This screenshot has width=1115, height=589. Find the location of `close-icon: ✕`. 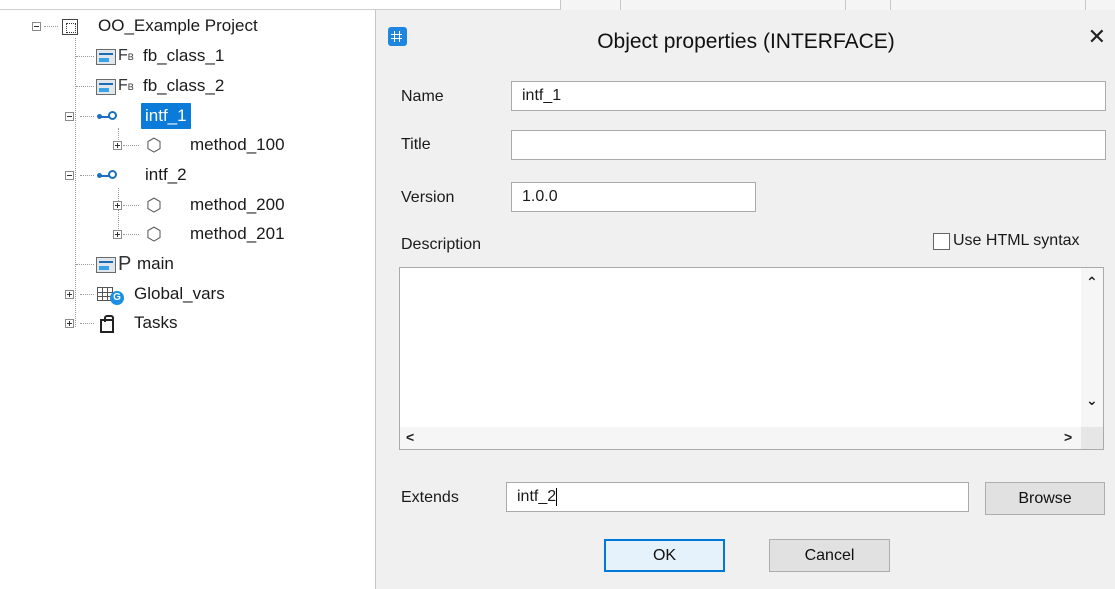

close-icon: ✕ is located at coordinates (1097, 37).